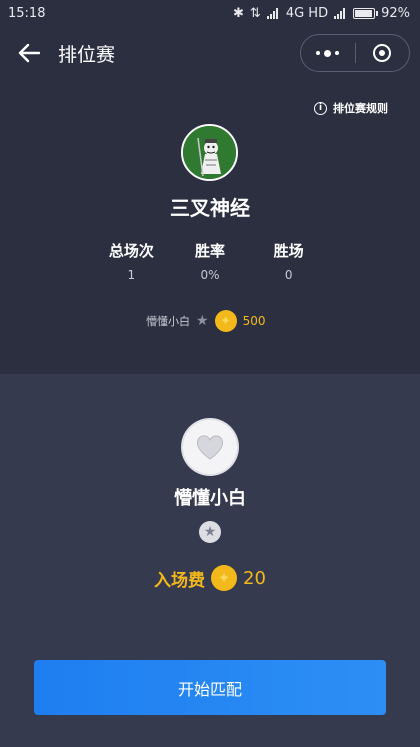 The height and width of the screenshot is (747, 420). I want to click on entry-fee-row: 入场费 ✦ 20, so click(210, 578).